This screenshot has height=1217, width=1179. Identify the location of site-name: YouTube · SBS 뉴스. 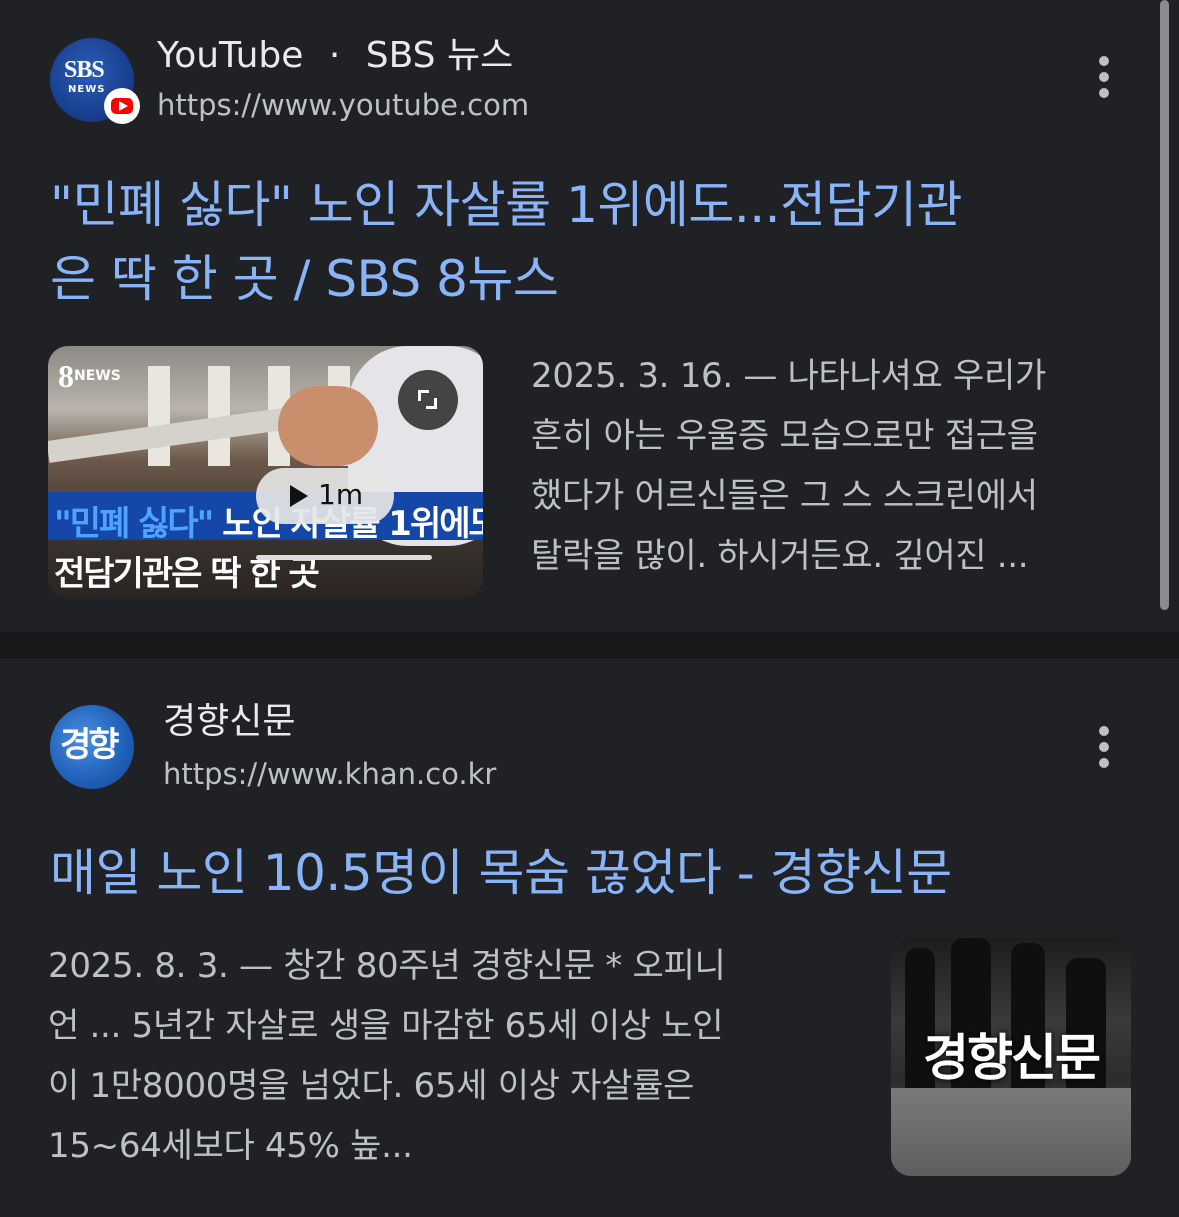
(335, 56).